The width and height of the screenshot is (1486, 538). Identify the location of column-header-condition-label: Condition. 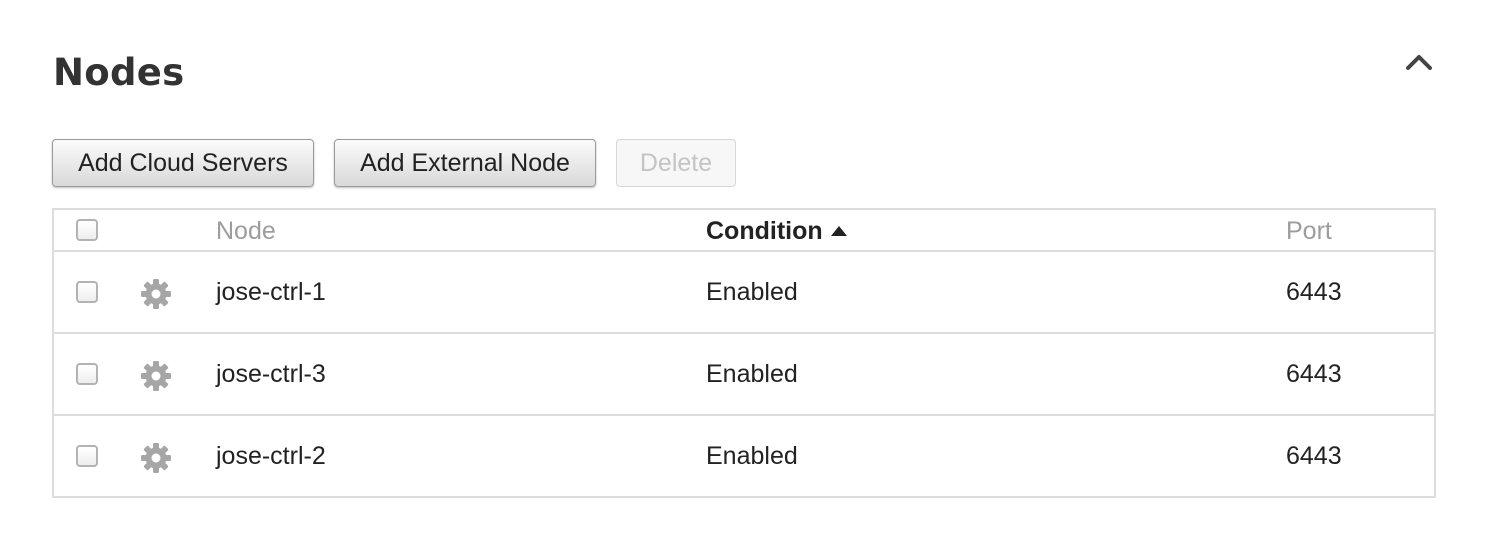
(764, 231).